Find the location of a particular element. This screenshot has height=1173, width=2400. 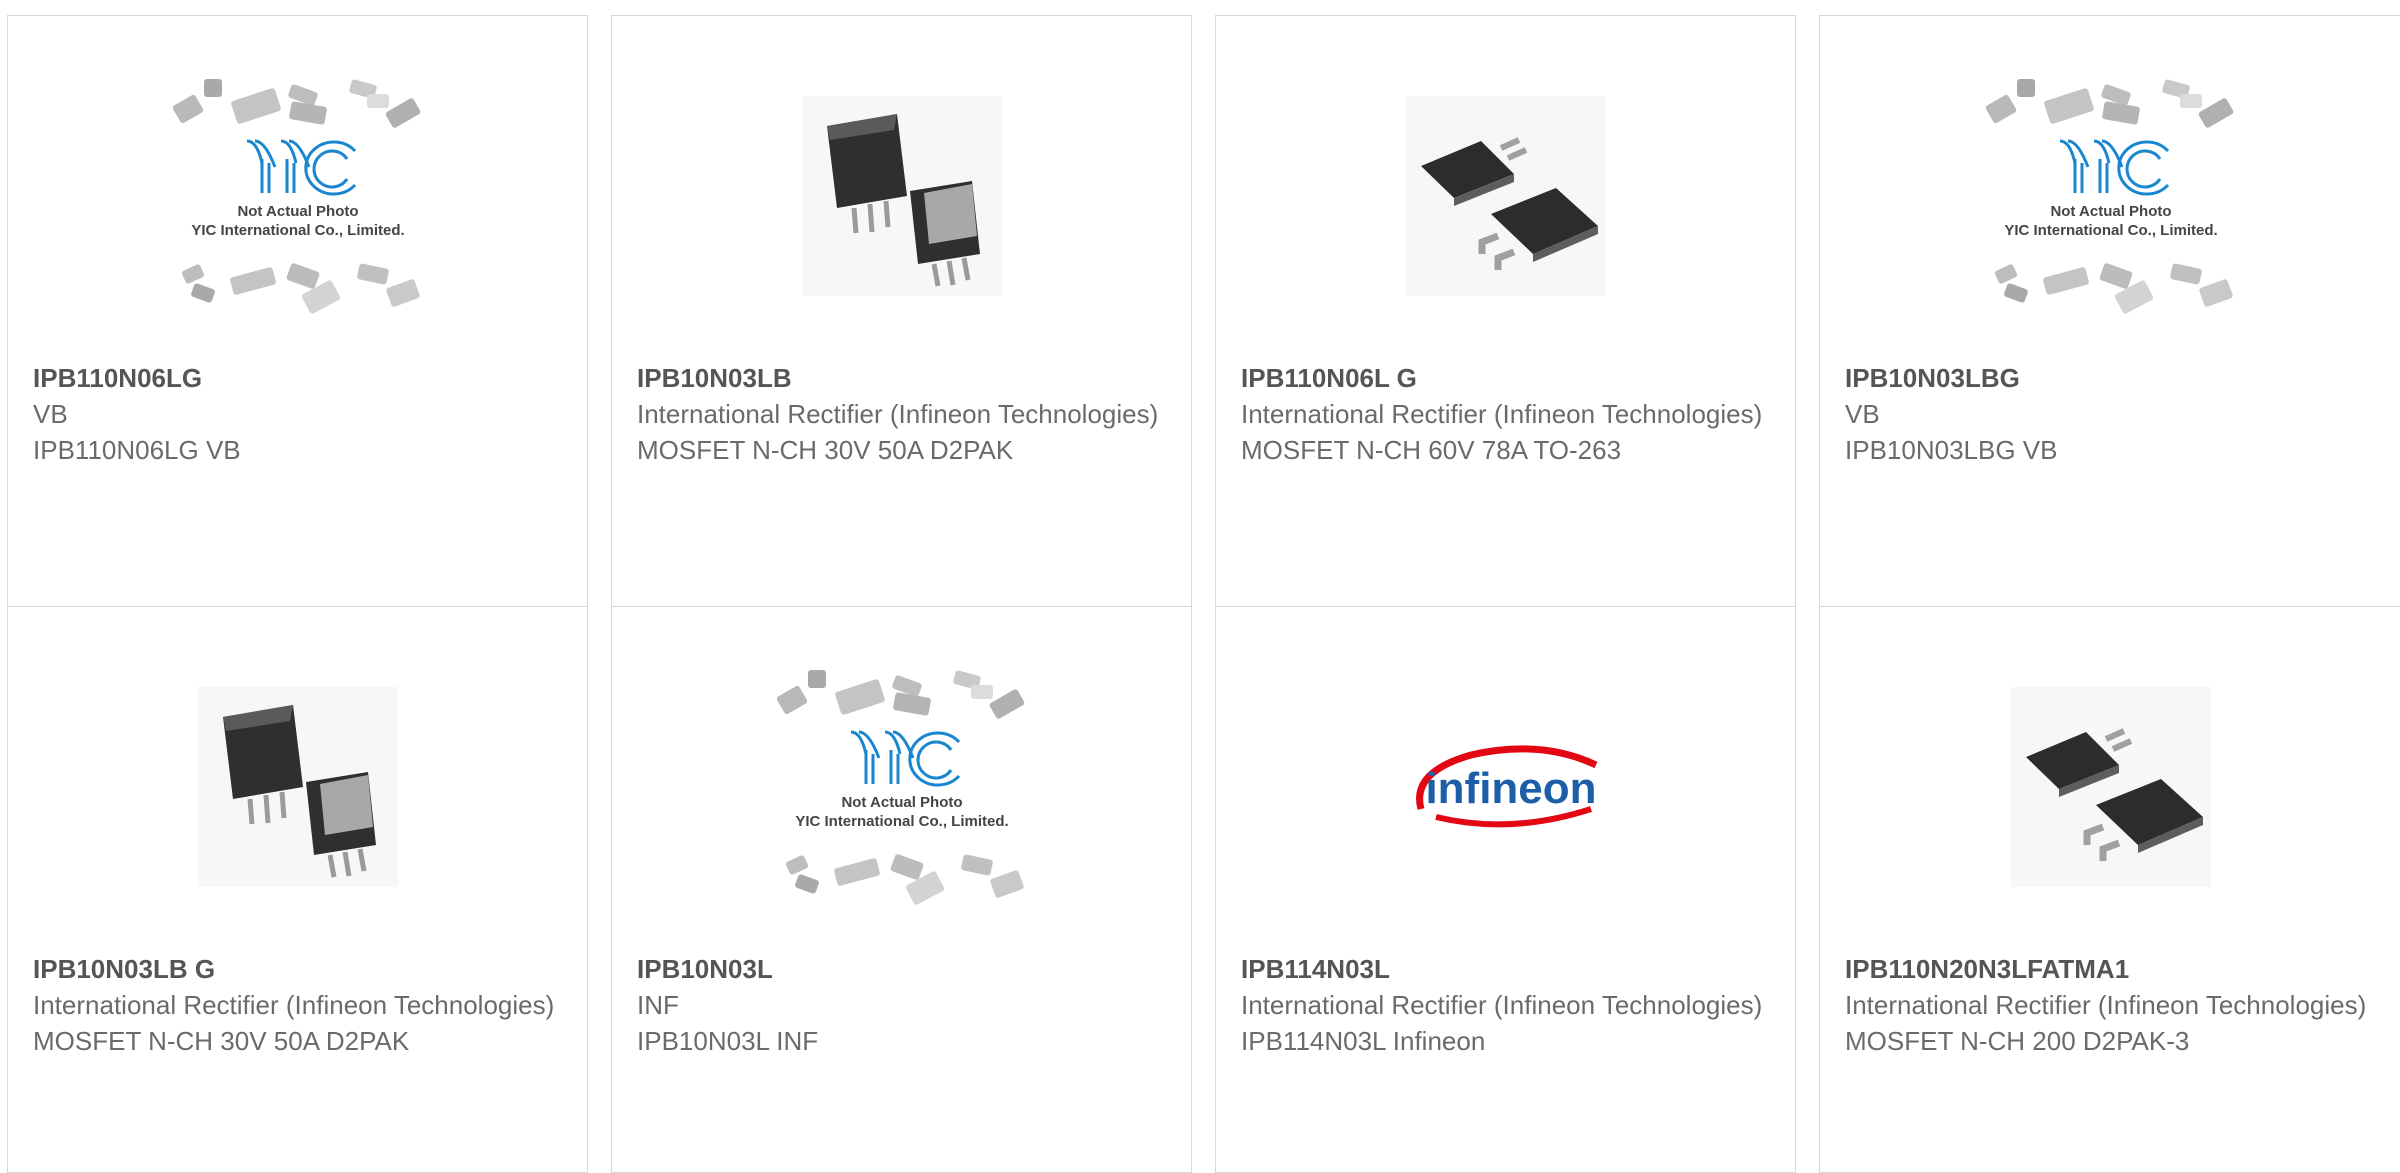

manufacturer: INF is located at coordinates (658, 1005).